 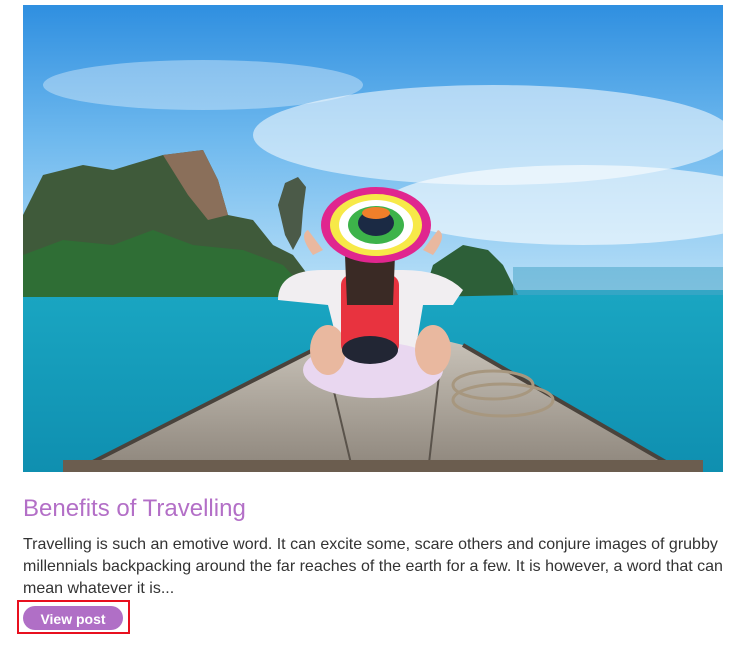 I want to click on view-post-highlight: View post, so click(x=73, y=617).